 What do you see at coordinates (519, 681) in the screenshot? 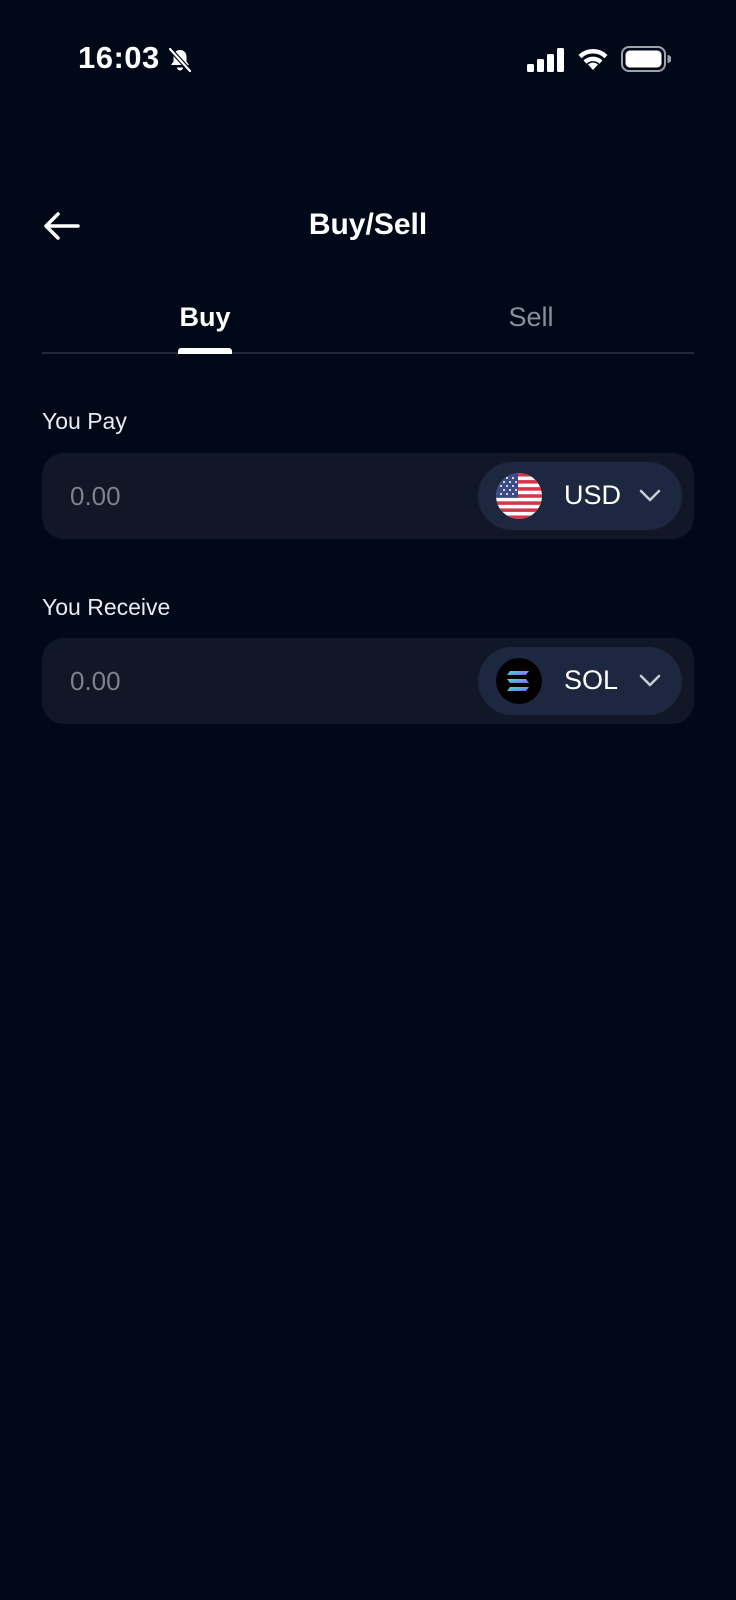
I see `solana-icon` at bounding box center [519, 681].